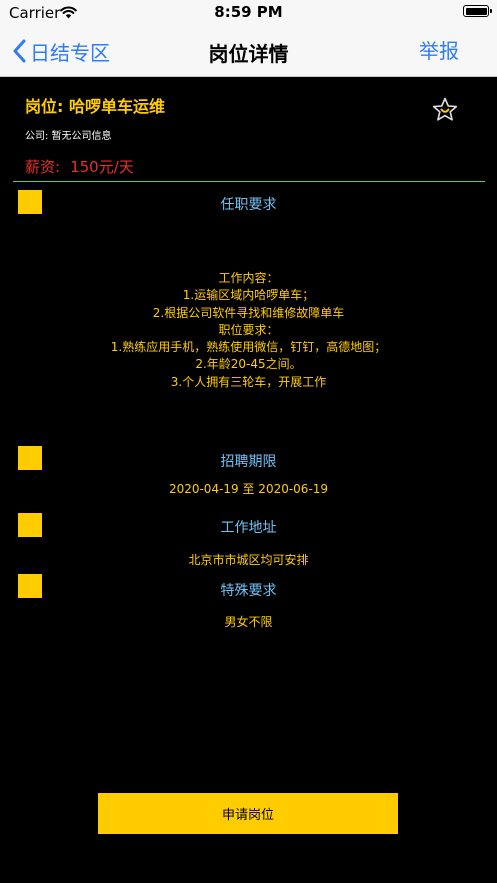 This screenshot has width=497, height=883. Describe the element at coordinates (248, 622) in the screenshot. I see `special-text: 男女不限` at that location.